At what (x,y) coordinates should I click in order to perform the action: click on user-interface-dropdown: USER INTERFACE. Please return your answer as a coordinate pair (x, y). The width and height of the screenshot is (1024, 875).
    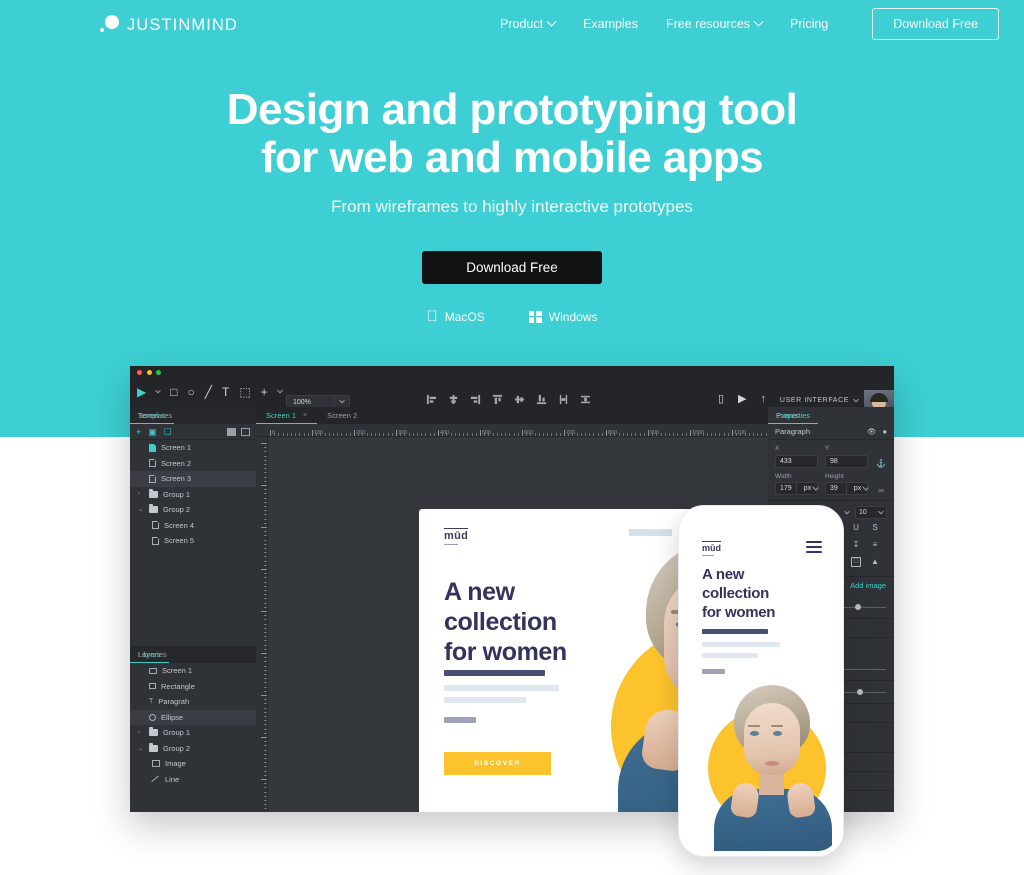
    Looking at the image, I should click on (819, 400).